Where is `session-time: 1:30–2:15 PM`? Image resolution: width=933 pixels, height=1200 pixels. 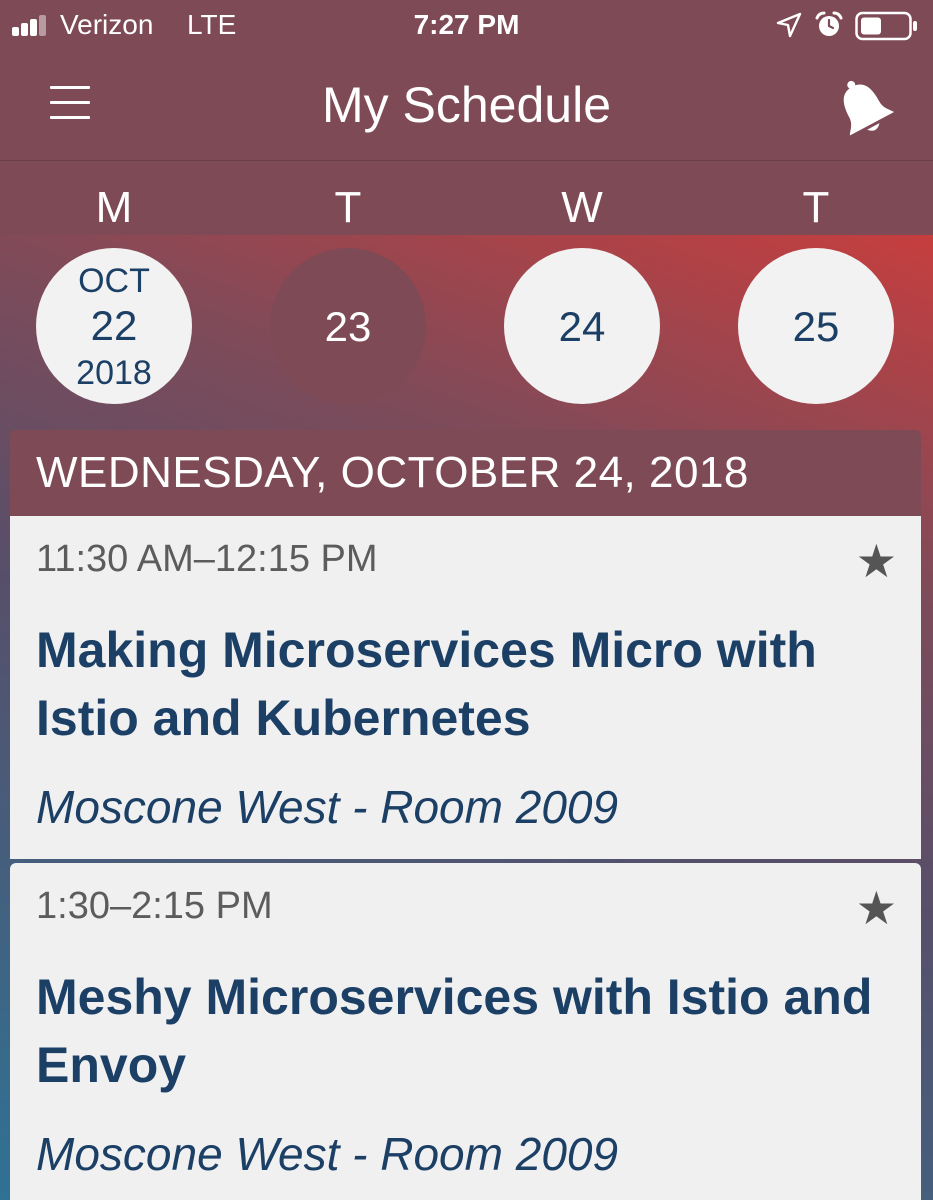
session-time: 1:30–2:15 PM is located at coordinates (154, 906).